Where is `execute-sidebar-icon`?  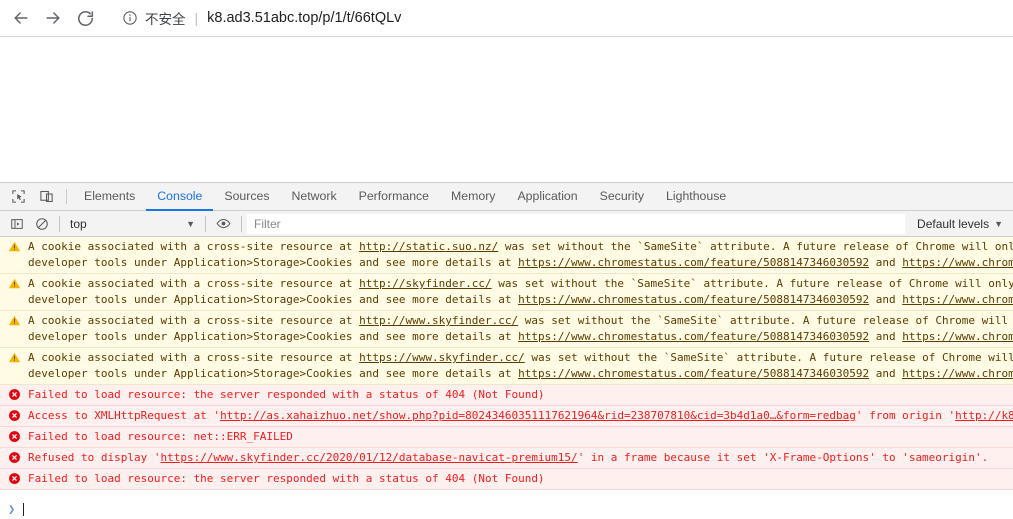
execute-sidebar-icon is located at coordinates (16, 223).